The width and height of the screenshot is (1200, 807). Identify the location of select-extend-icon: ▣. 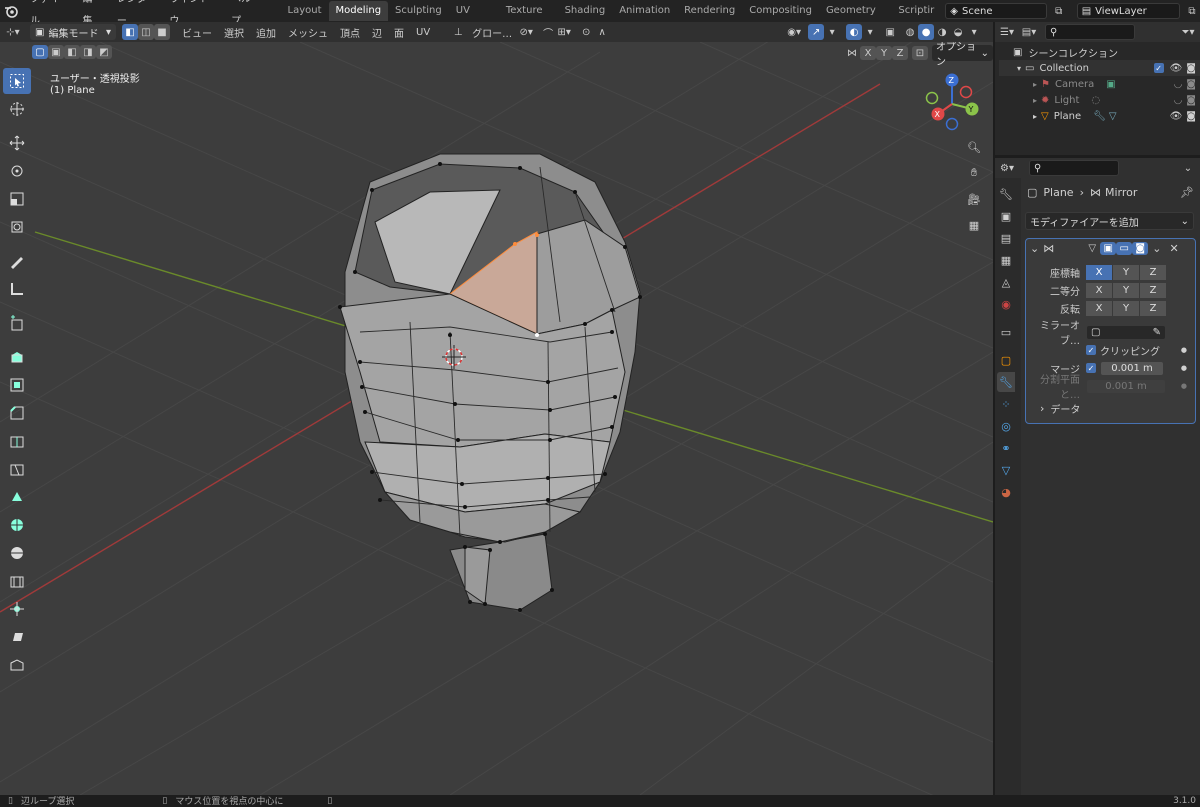
(56, 52).